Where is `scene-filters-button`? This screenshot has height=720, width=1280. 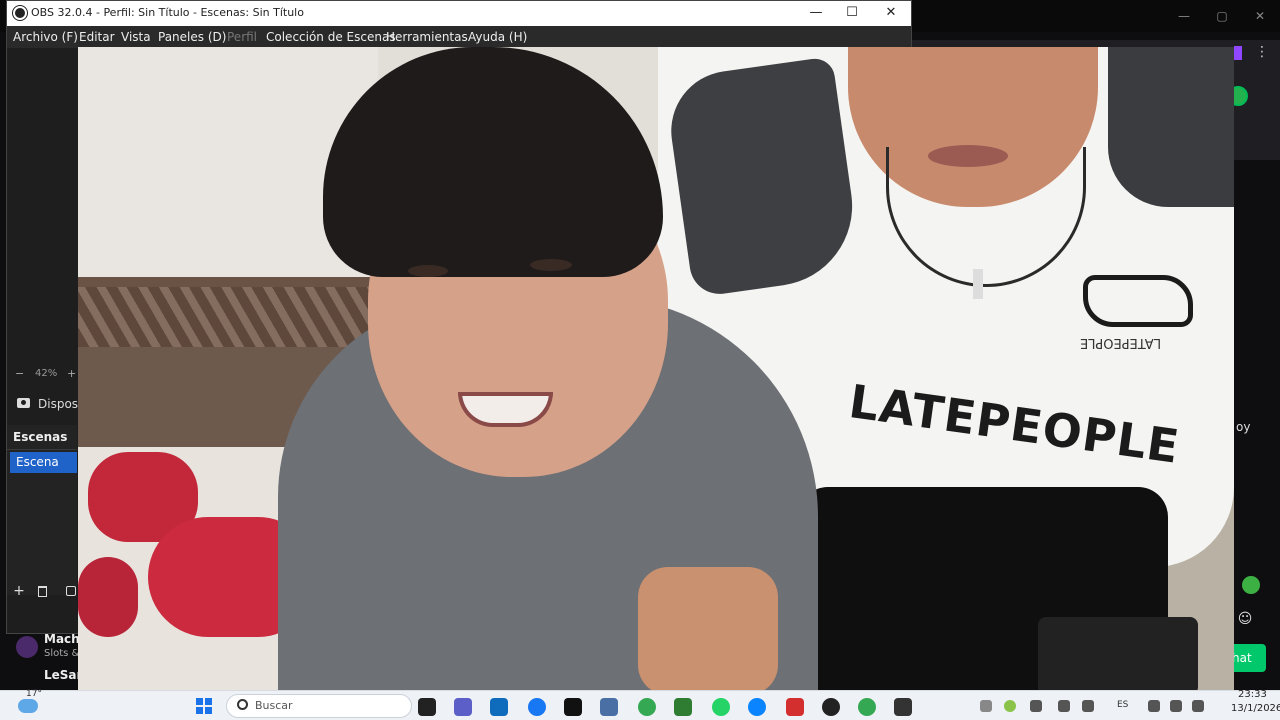 scene-filters-button is located at coordinates (71, 591).